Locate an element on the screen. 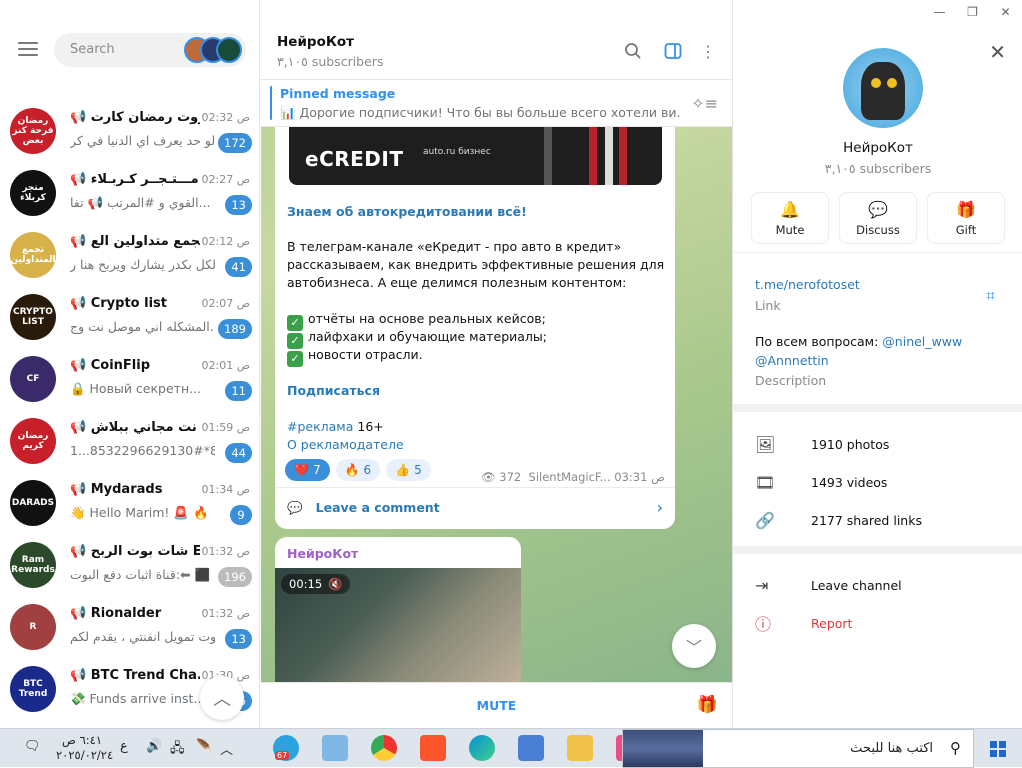 The height and width of the screenshot is (768, 1022). chat-time: ص 02:32 is located at coordinates (226, 117).